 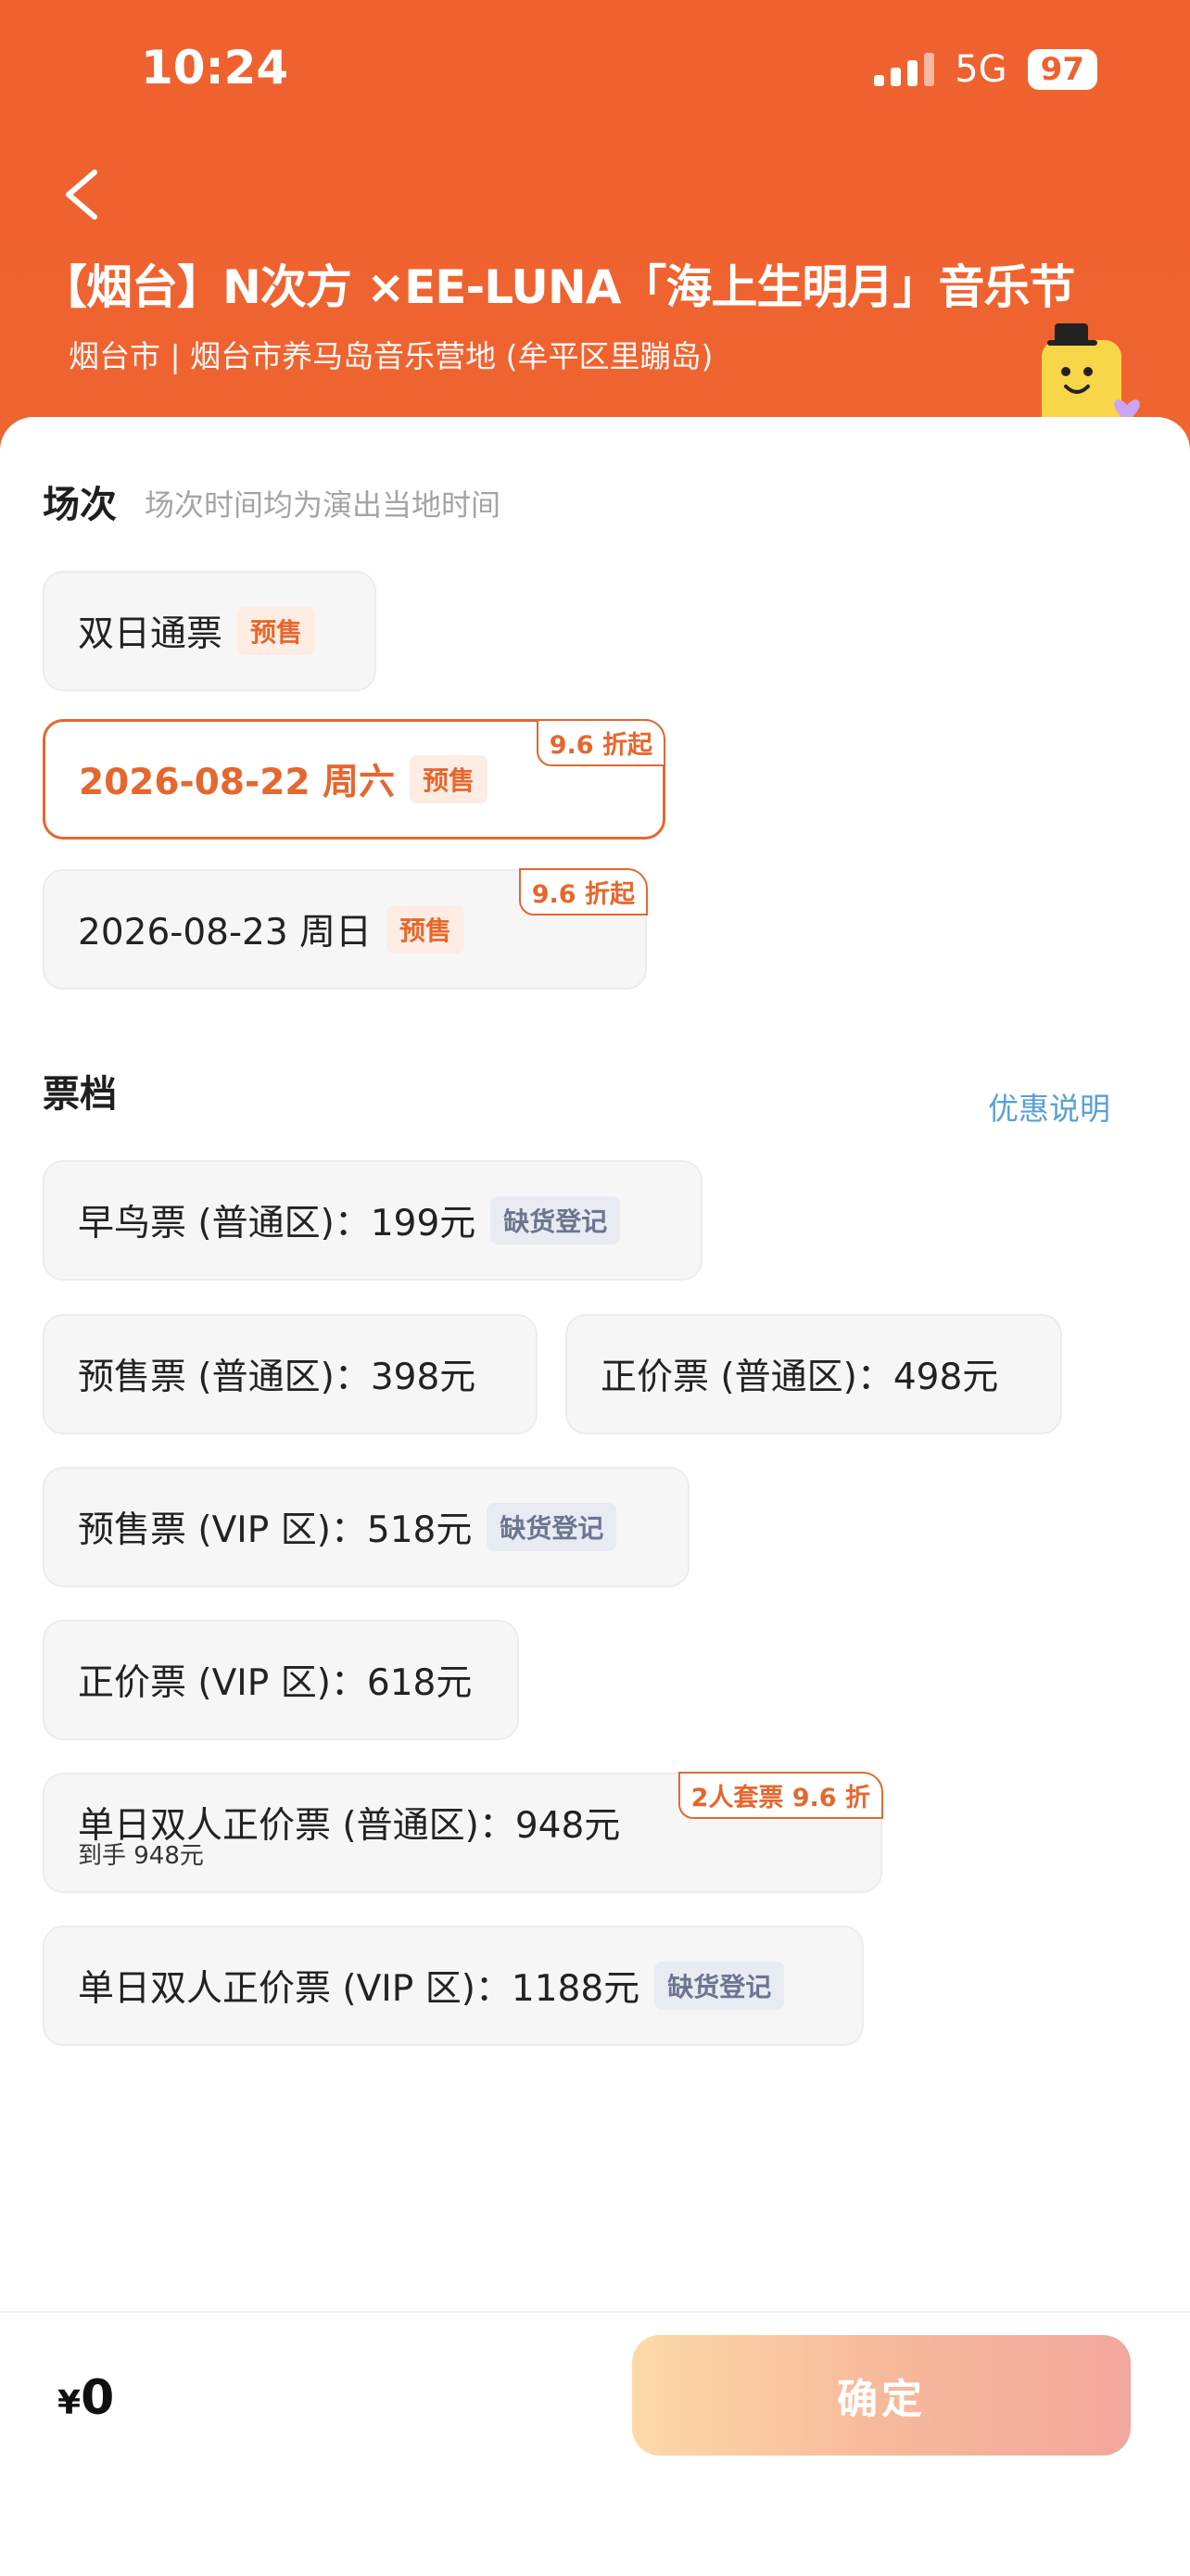 What do you see at coordinates (981, 69) in the screenshot?
I see `network-label: 5G` at bounding box center [981, 69].